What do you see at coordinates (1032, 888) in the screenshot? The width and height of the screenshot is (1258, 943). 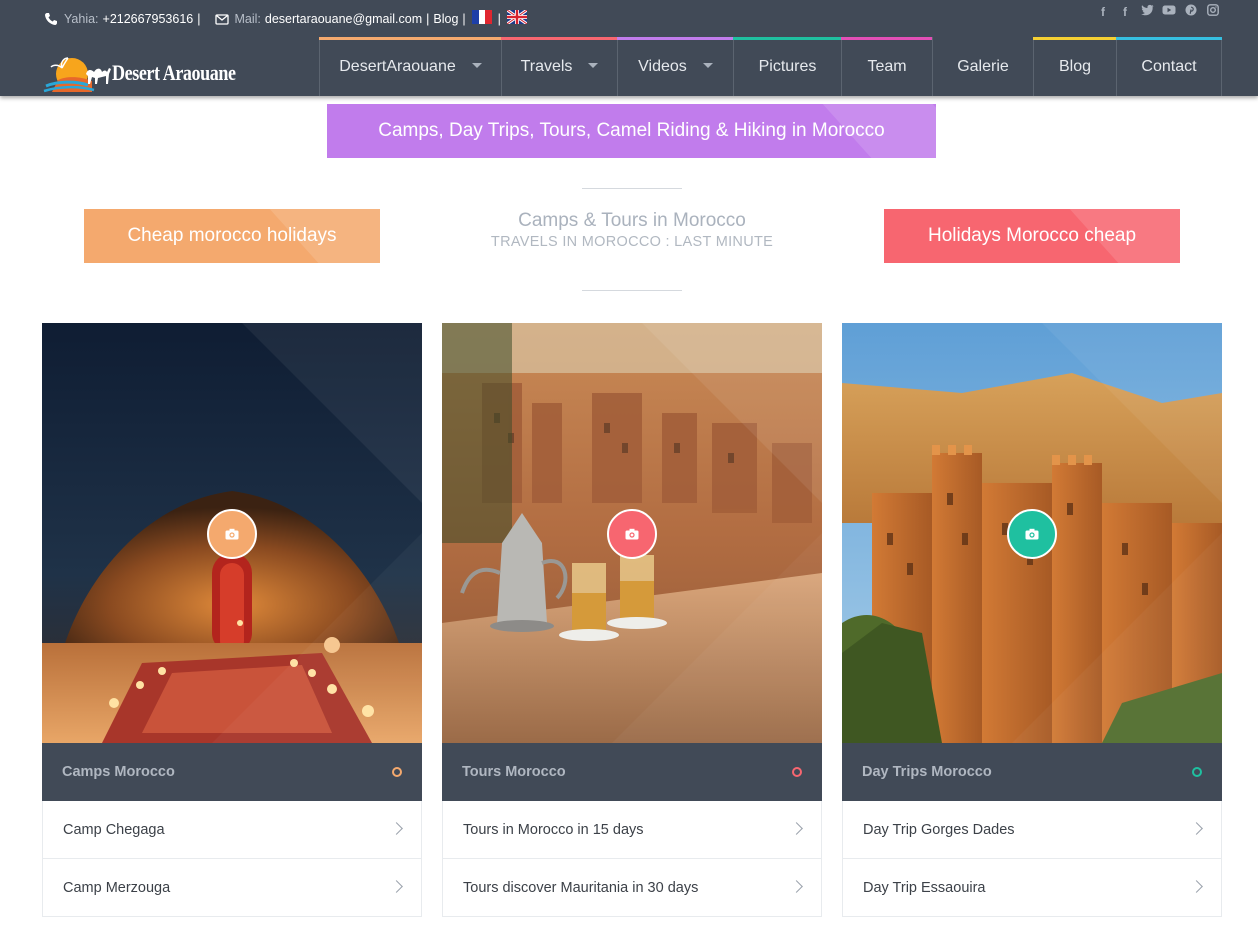 I see `list-item: Day Trip Essaouira` at bounding box center [1032, 888].